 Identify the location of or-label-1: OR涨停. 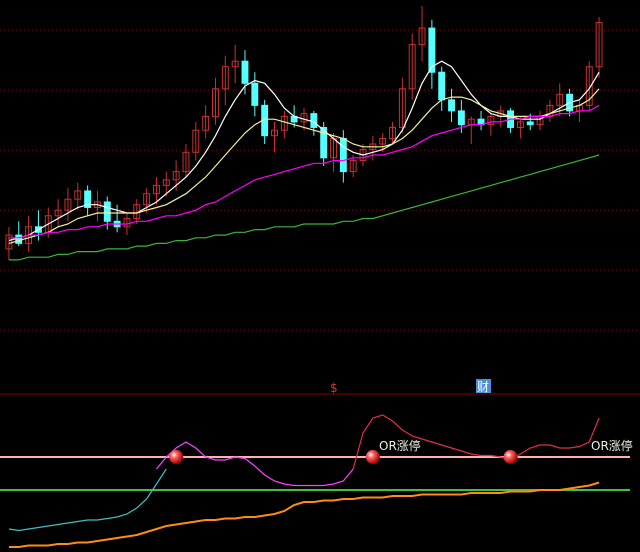
(400, 445).